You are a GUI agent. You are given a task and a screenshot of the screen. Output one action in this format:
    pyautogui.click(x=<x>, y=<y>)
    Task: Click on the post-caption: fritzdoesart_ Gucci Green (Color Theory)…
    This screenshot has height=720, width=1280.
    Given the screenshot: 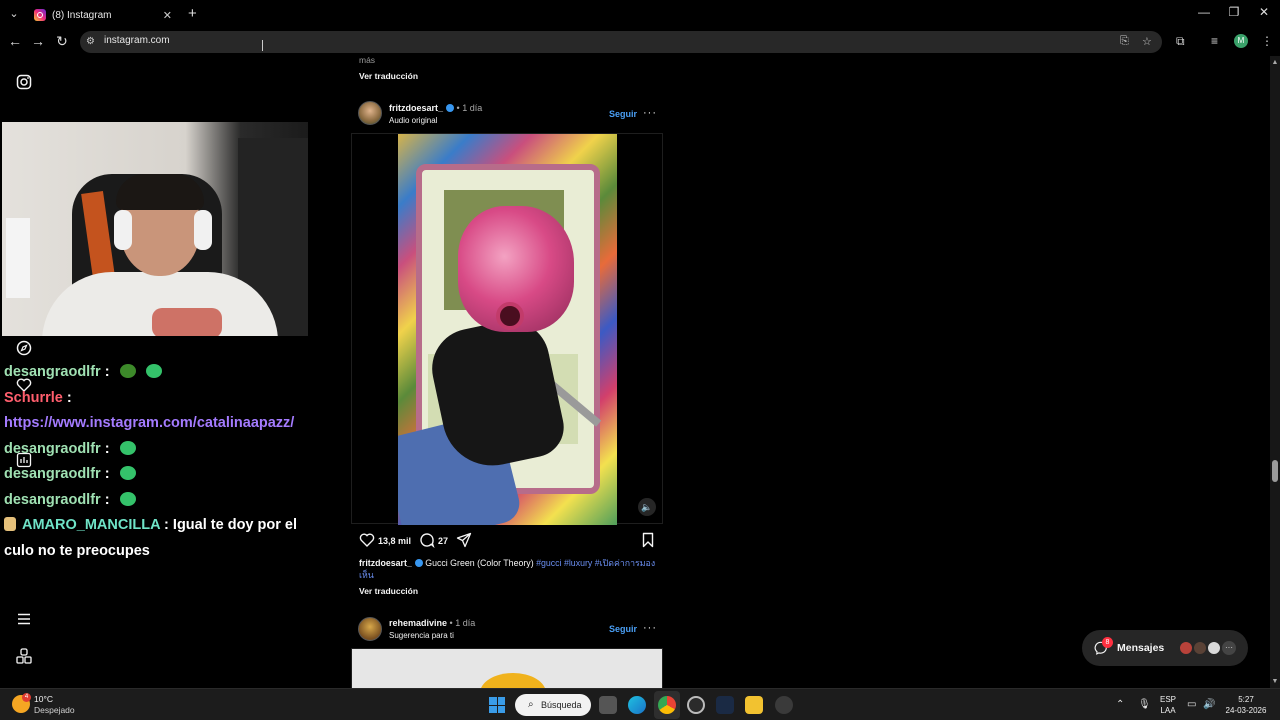 What is the action you would take?
    pyautogui.click(x=509, y=569)
    